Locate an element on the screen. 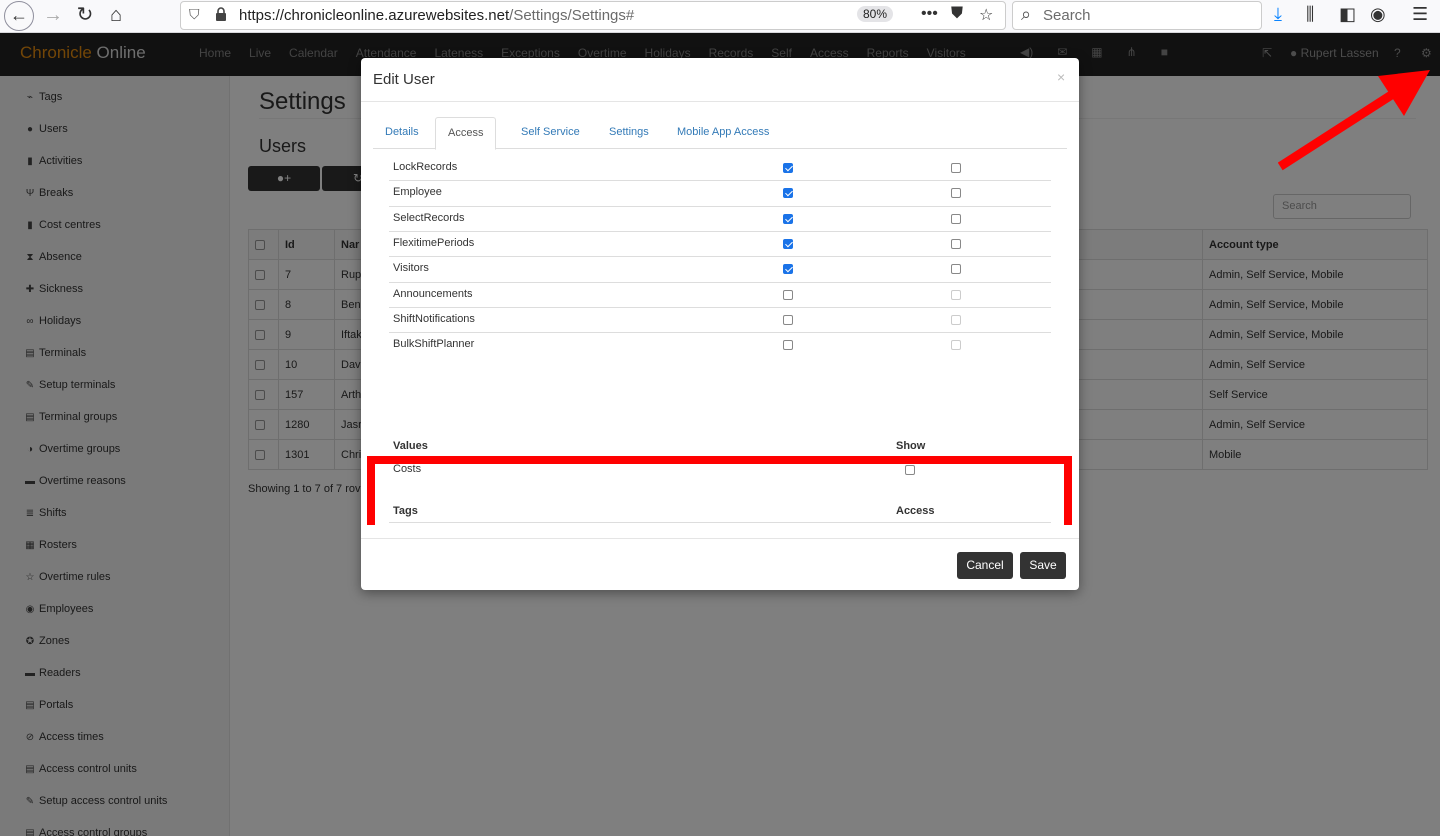 This screenshot has width=1440, height=836. search-icon: ⌕ is located at coordinates (1026, 14).